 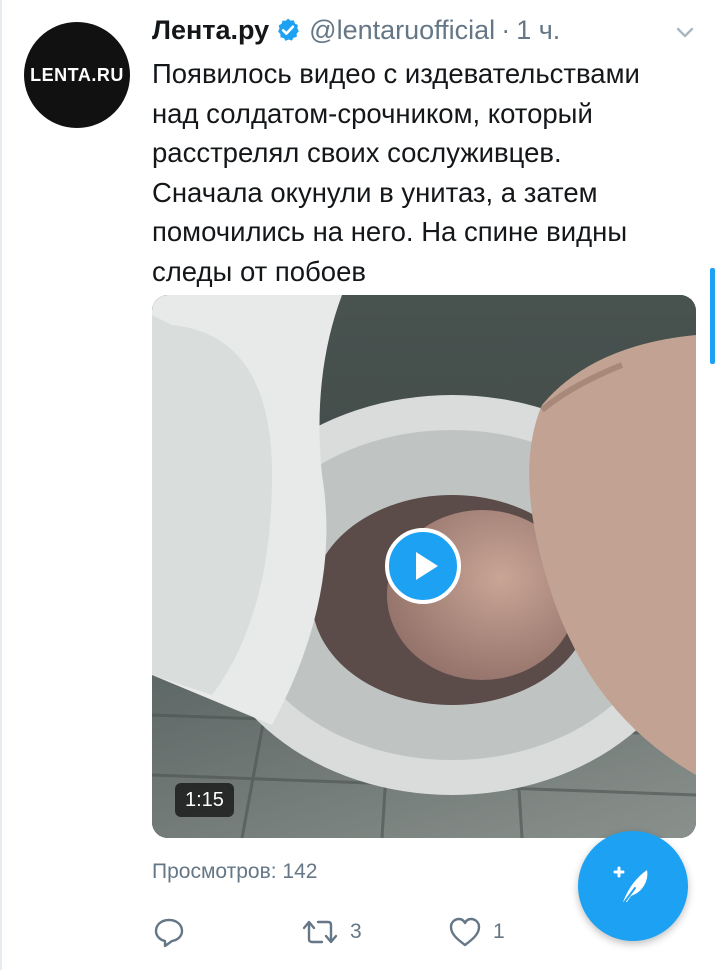 I want to click on tweet-text-line: помочились на него. На спине видны, so click(x=390, y=231).